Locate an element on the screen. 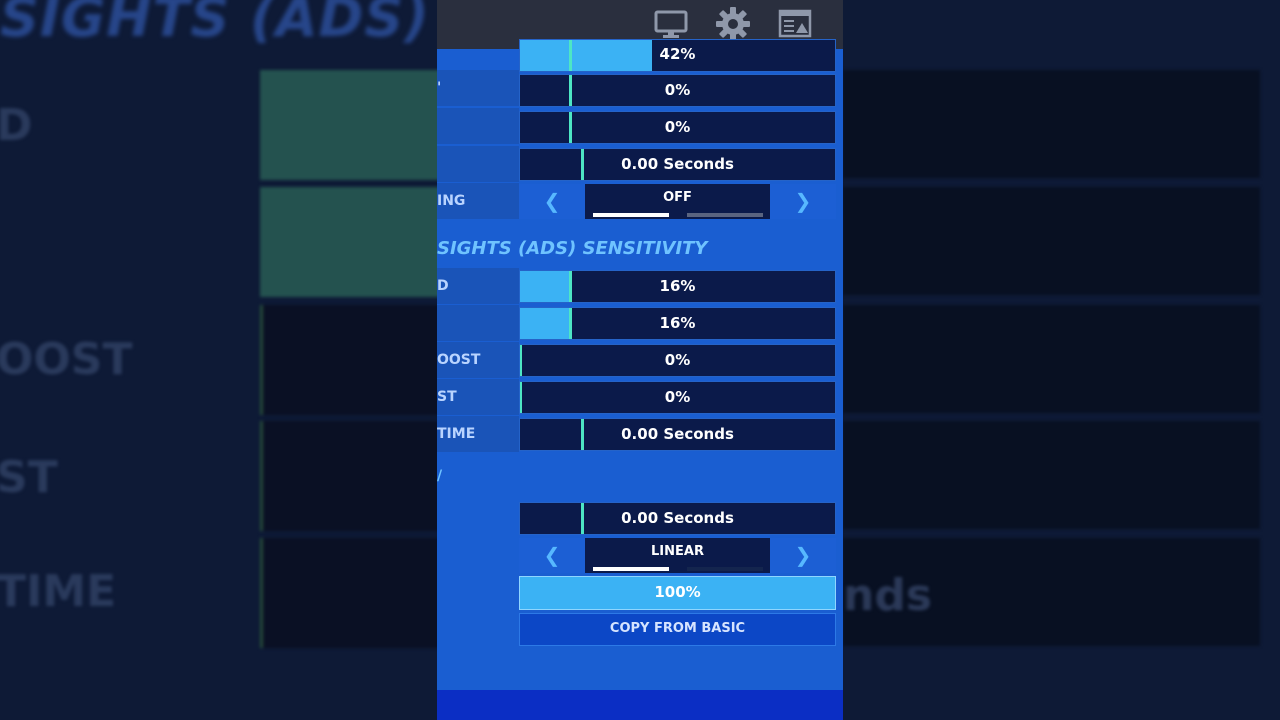  selector-value: LINEAR is located at coordinates (677, 551).